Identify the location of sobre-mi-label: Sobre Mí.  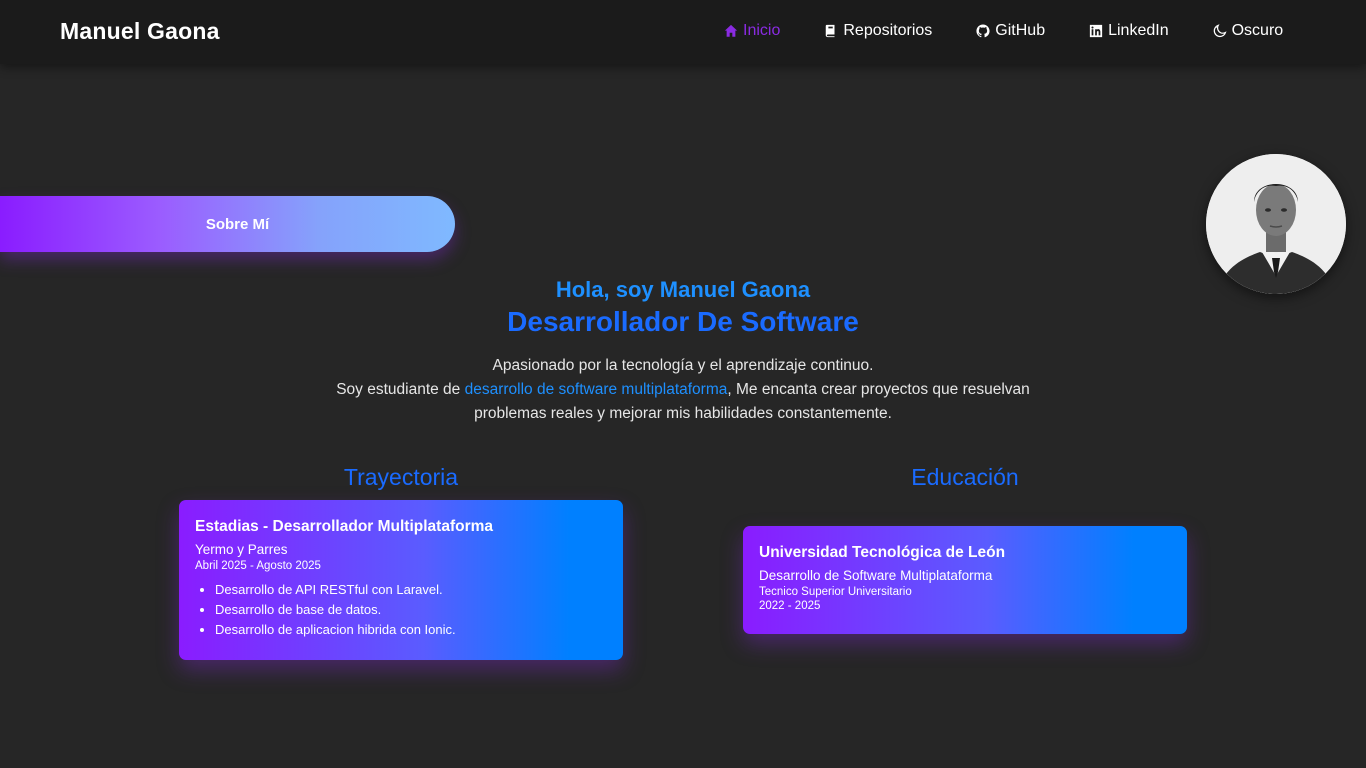
(237, 224).